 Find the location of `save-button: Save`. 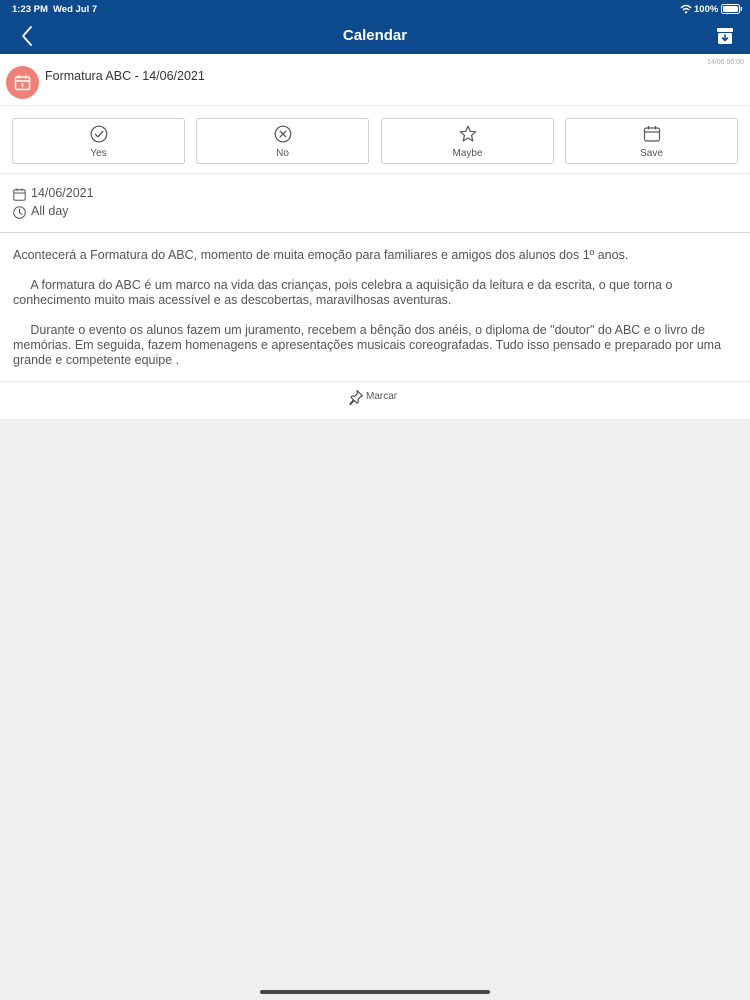

save-button: Save is located at coordinates (651, 141).